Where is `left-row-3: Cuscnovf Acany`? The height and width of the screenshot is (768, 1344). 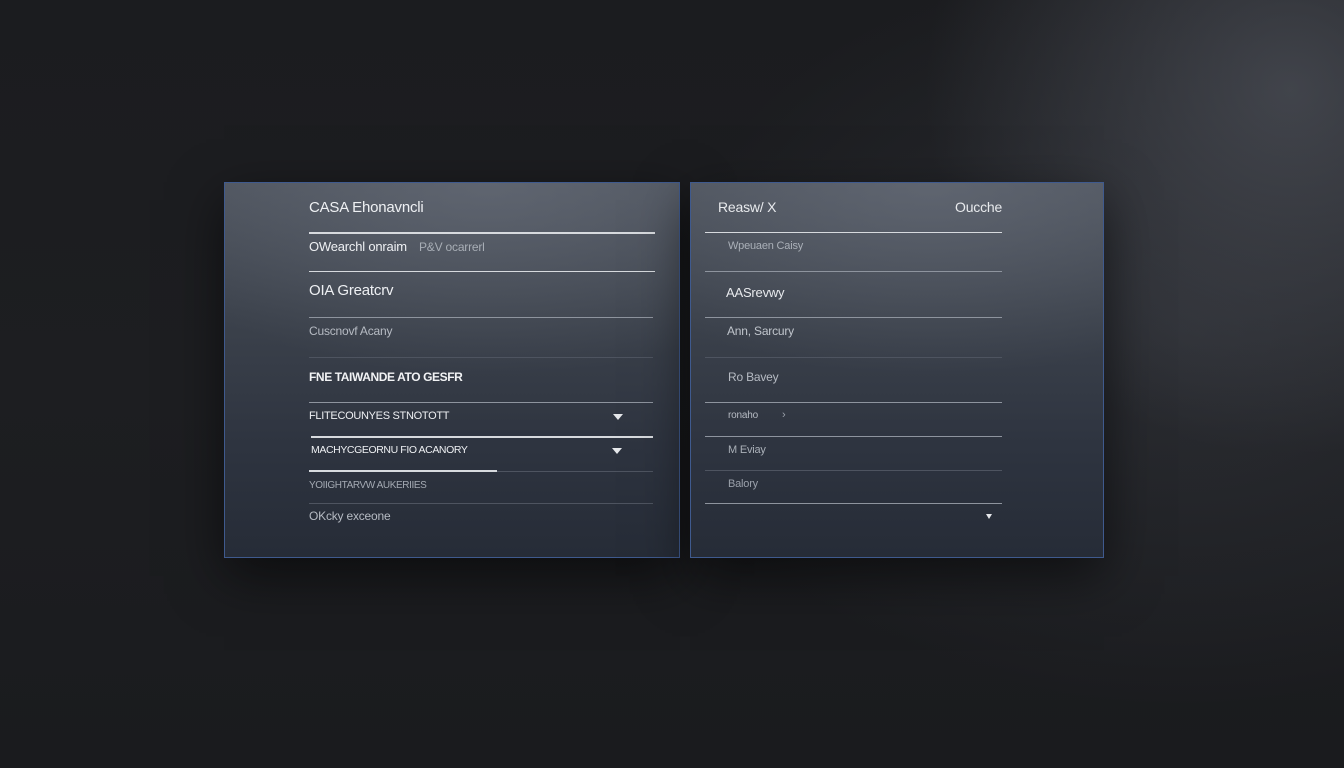 left-row-3: Cuscnovf Acany is located at coordinates (350, 331).